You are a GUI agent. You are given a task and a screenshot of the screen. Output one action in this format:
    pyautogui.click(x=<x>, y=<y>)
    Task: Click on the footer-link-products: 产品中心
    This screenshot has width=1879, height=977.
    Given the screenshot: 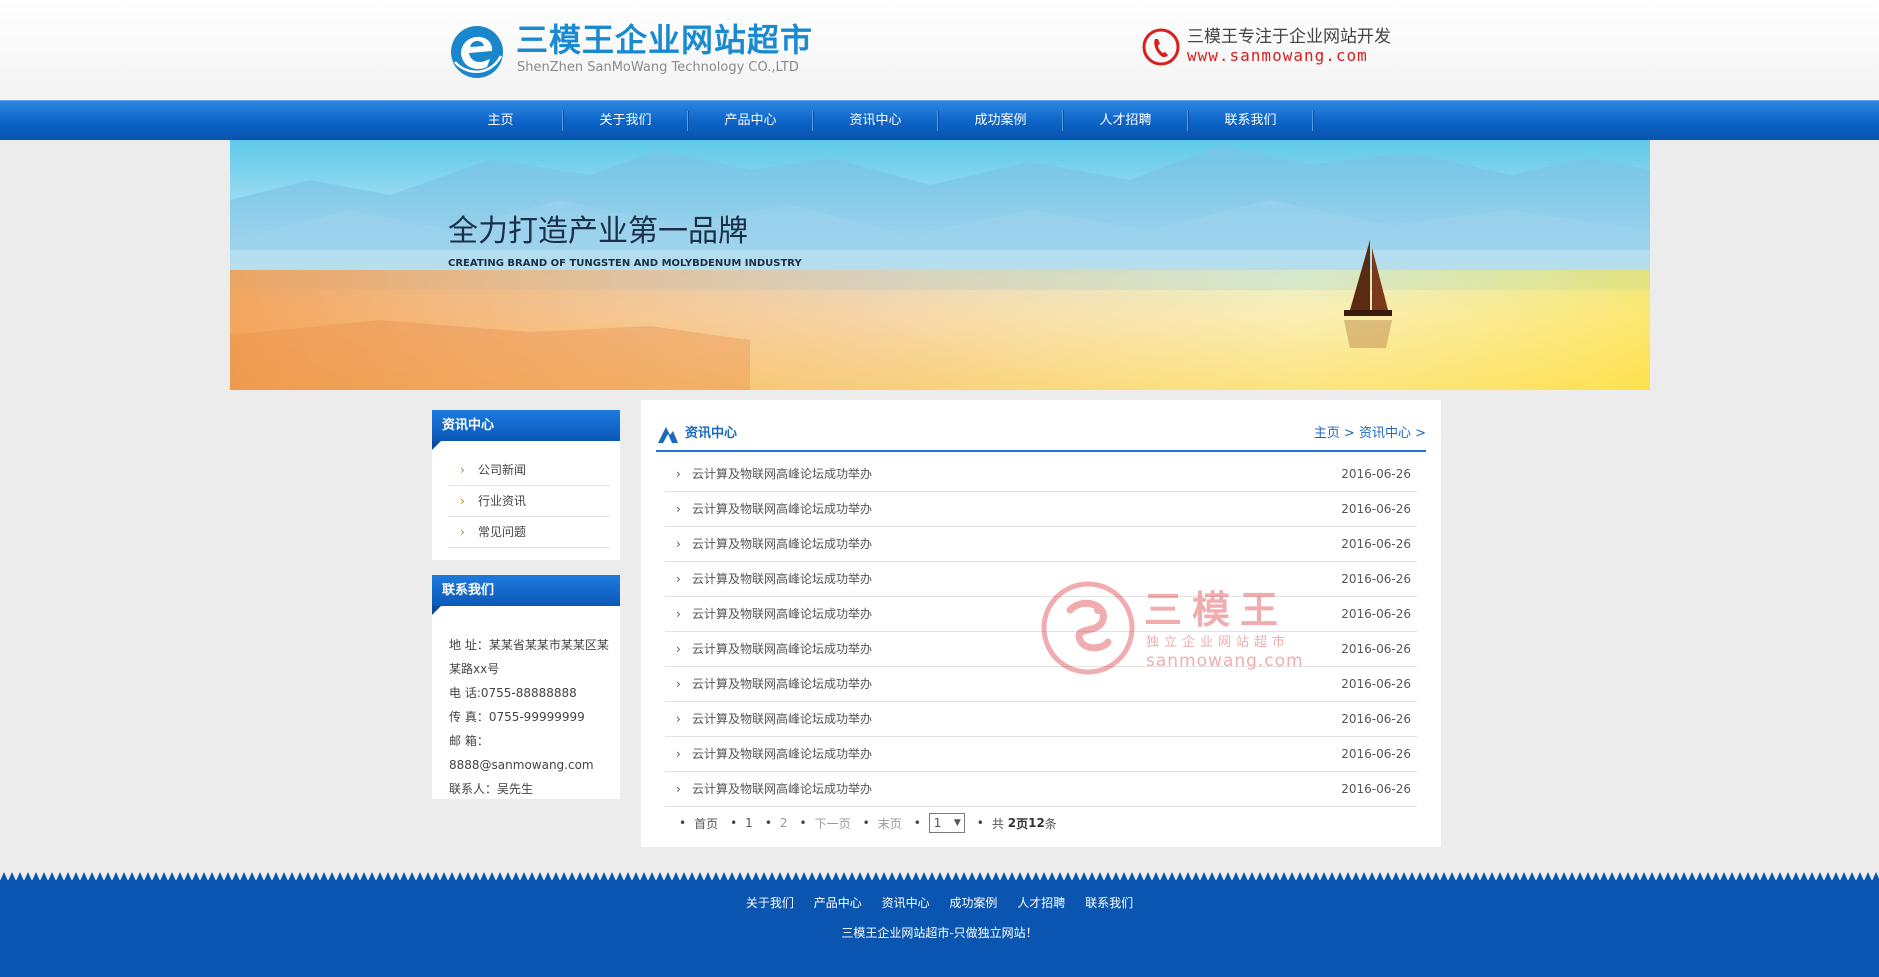 What is the action you would take?
    pyautogui.click(x=838, y=902)
    